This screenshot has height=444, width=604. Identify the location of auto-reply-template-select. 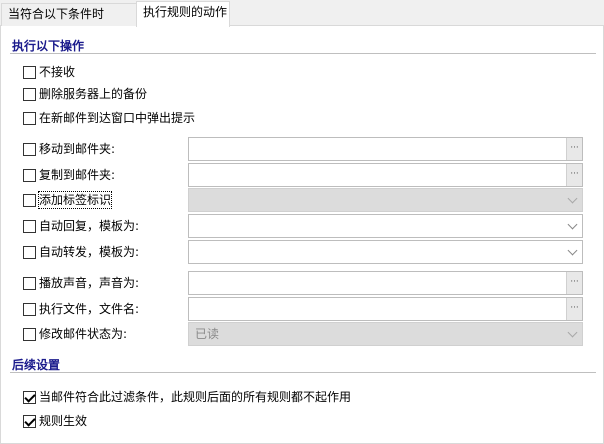
(385, 226).